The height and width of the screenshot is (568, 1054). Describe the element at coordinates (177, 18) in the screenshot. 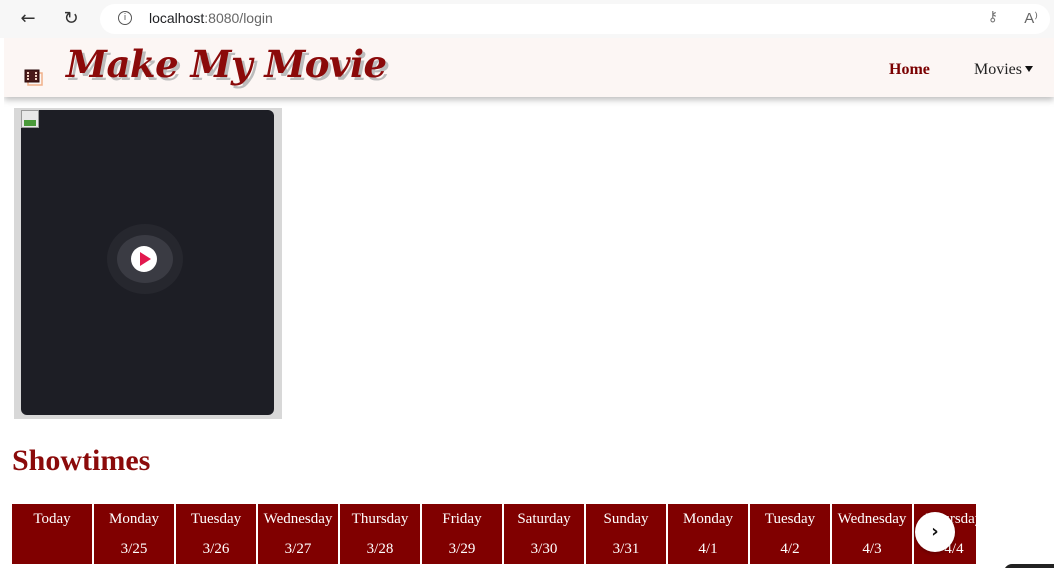

I see `url-host: localhost` at that location.